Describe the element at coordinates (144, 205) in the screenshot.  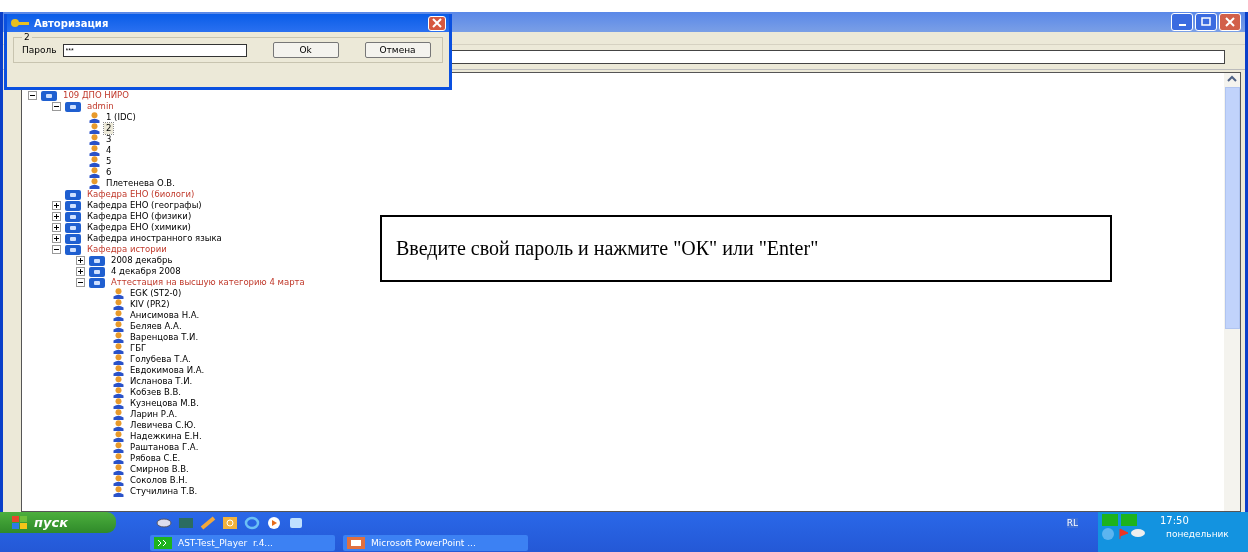
I see `tree-item: Кафедра ЕНО (географы)` at that location.